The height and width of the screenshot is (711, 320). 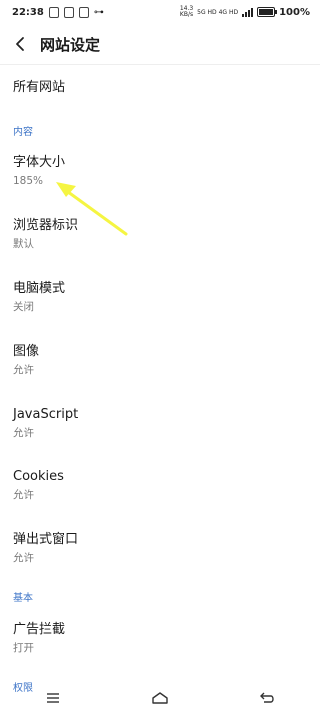 I want to click on all-sites-label: 所有网站, so click(x=39, y=87).